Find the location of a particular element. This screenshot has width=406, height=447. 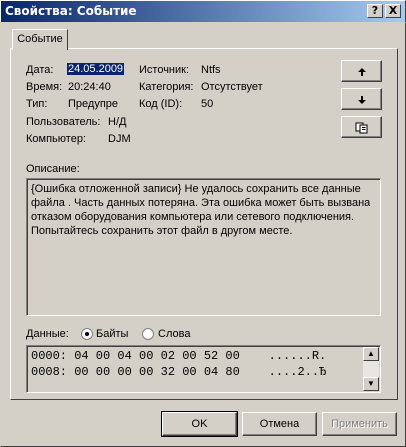

up-arrow-icon is located at coordinates (361, 71).